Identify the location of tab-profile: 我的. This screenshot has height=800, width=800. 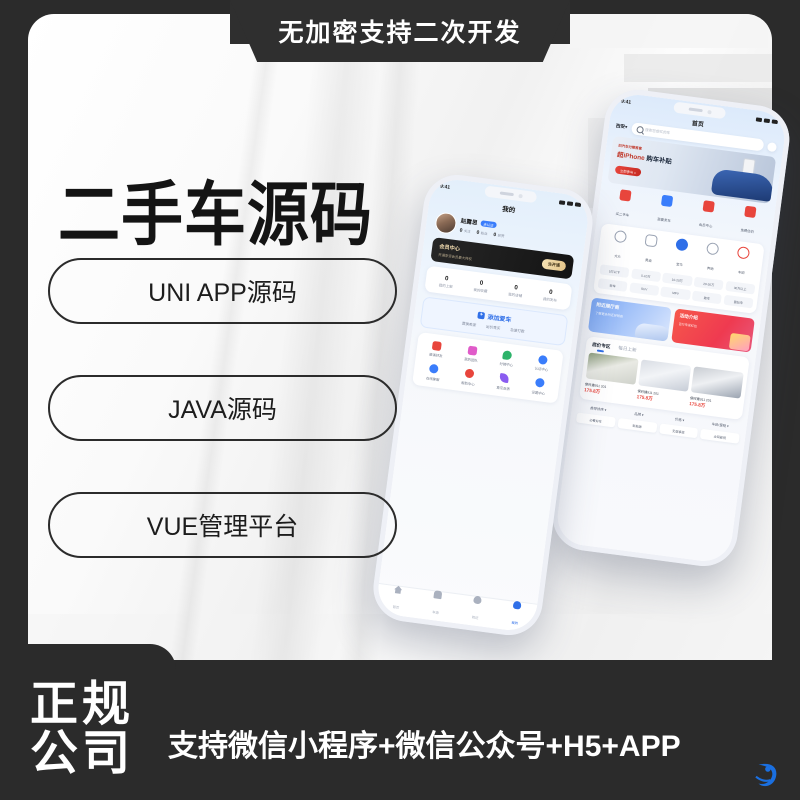
(515, 615).